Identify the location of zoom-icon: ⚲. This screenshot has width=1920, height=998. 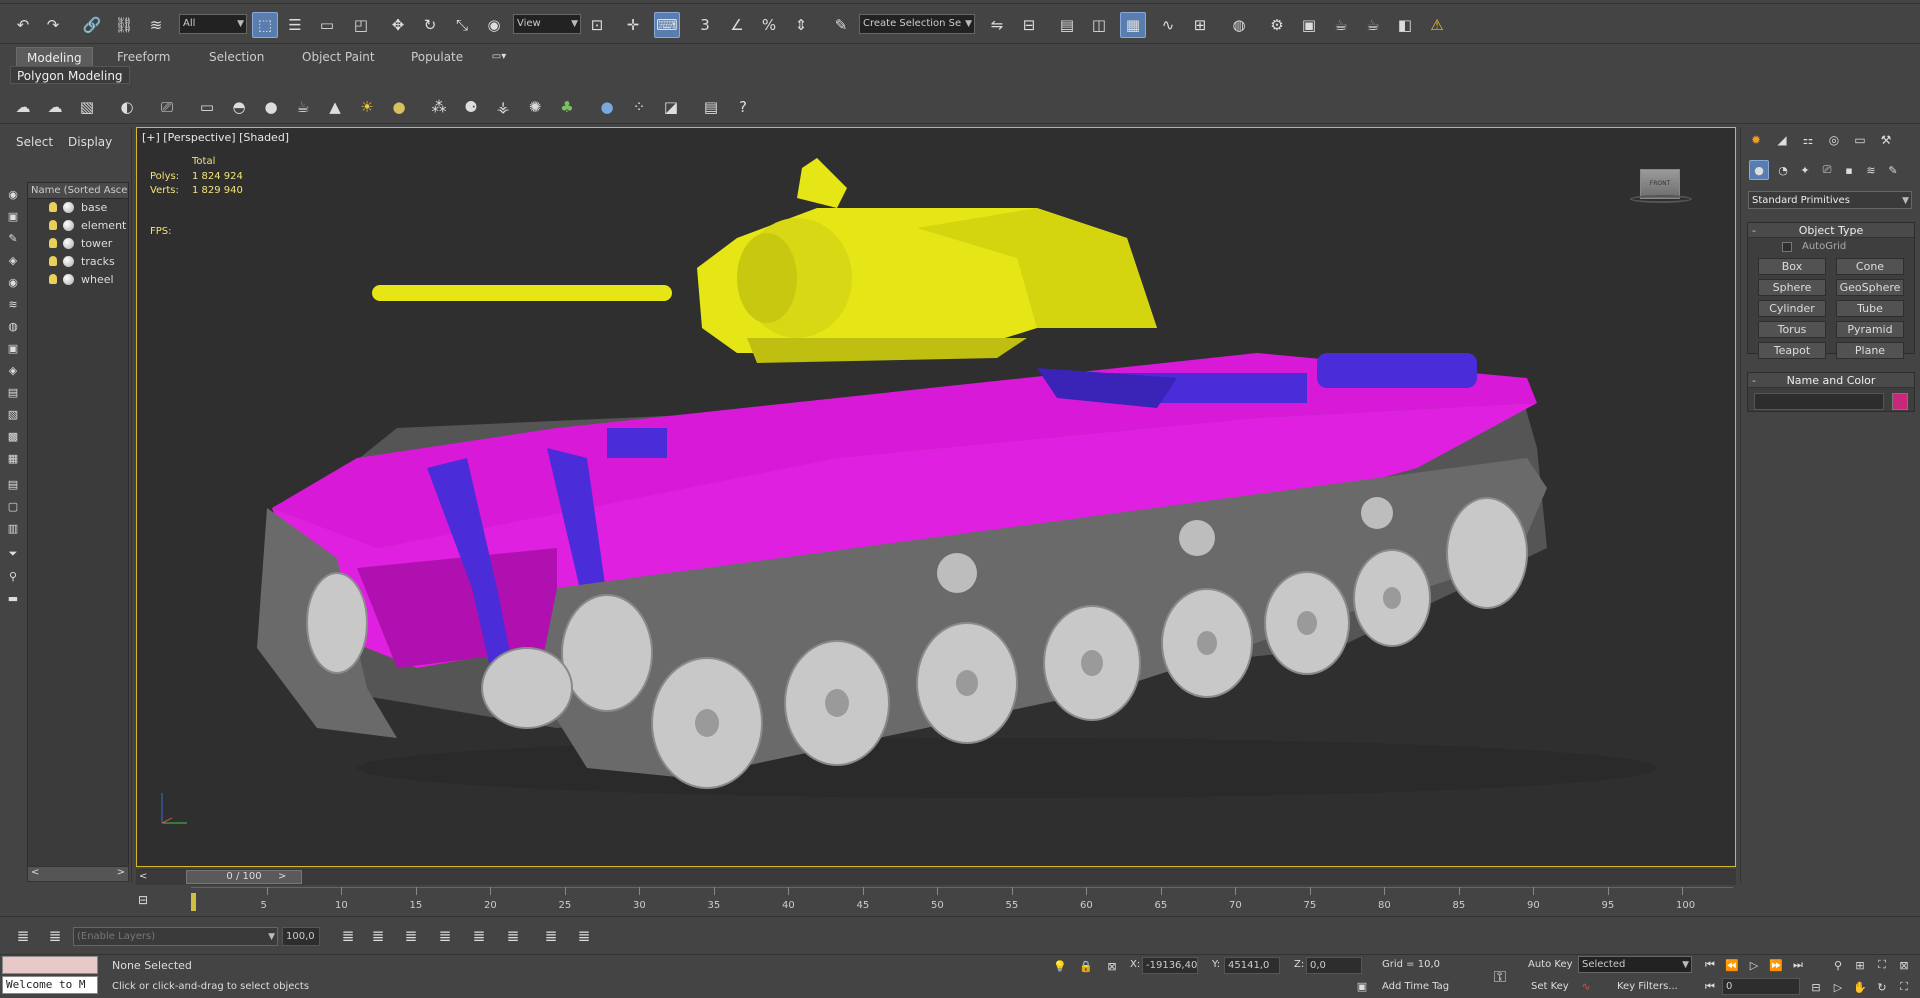
(1838, 965).